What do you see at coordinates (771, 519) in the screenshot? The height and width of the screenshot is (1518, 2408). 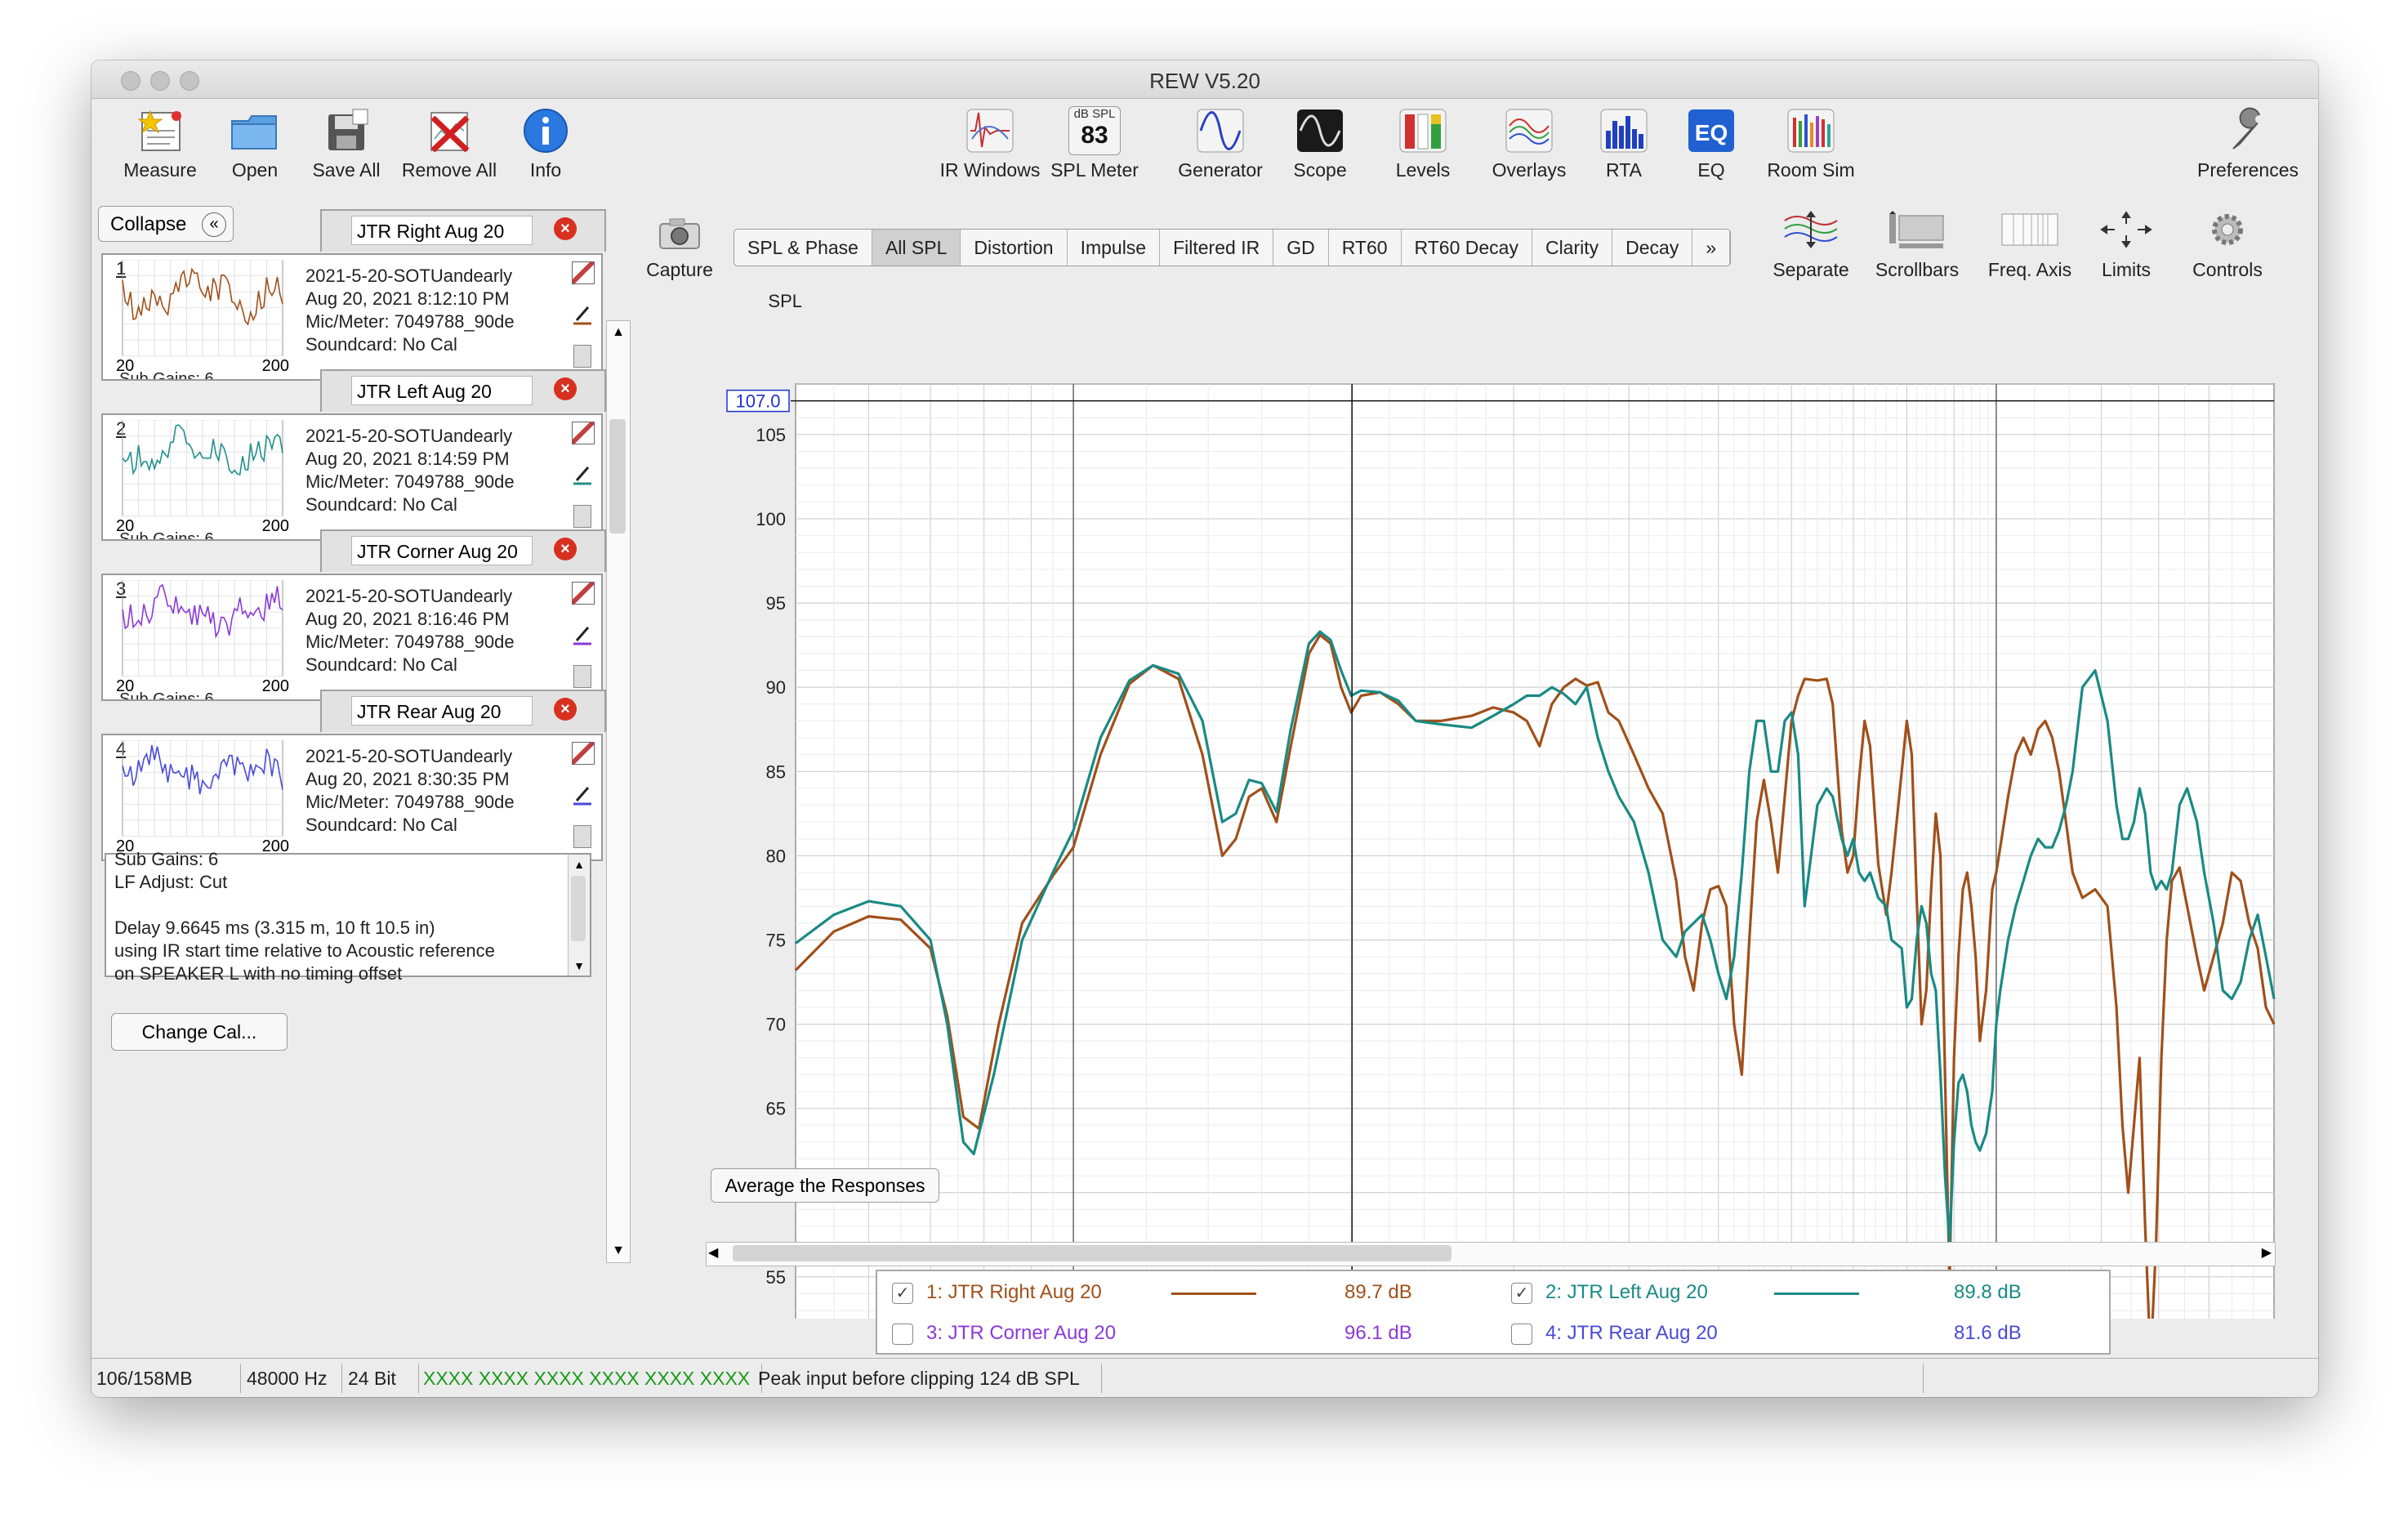 I see `y-tick-label: 100` at bounding box center [771, 519].